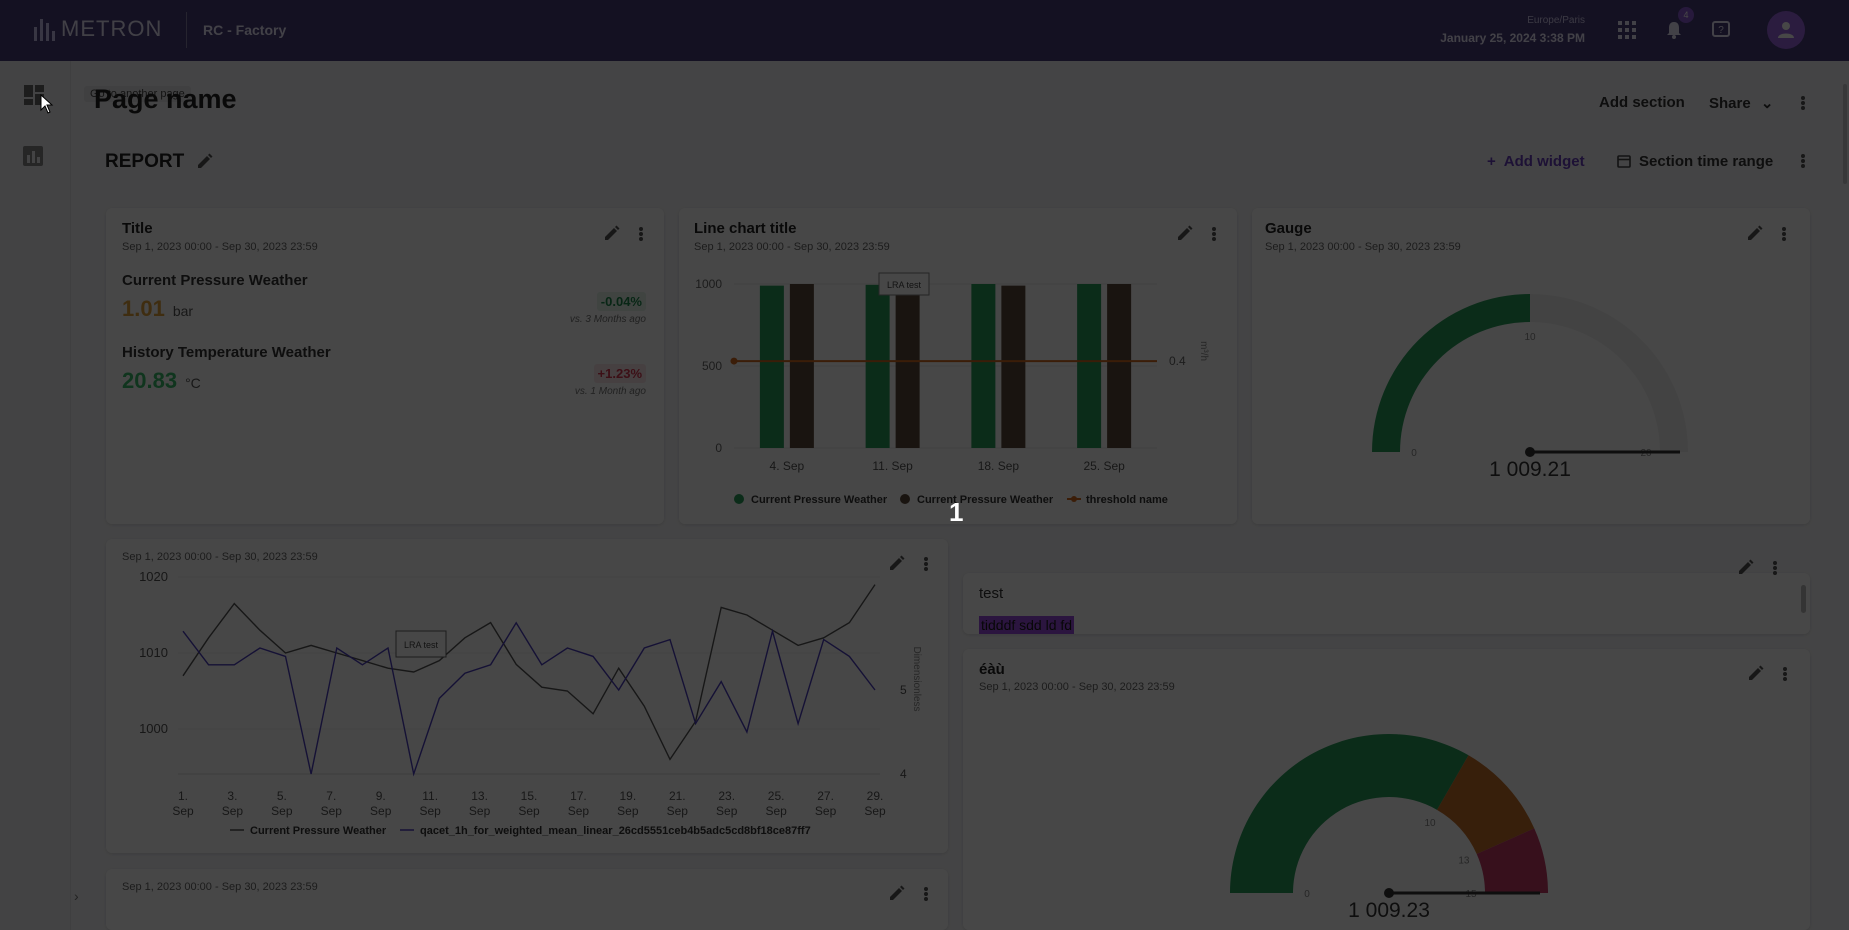 This screenshot has height=930, width=1849. I want to click on y-tick-label: 1000, so click(708, 284).